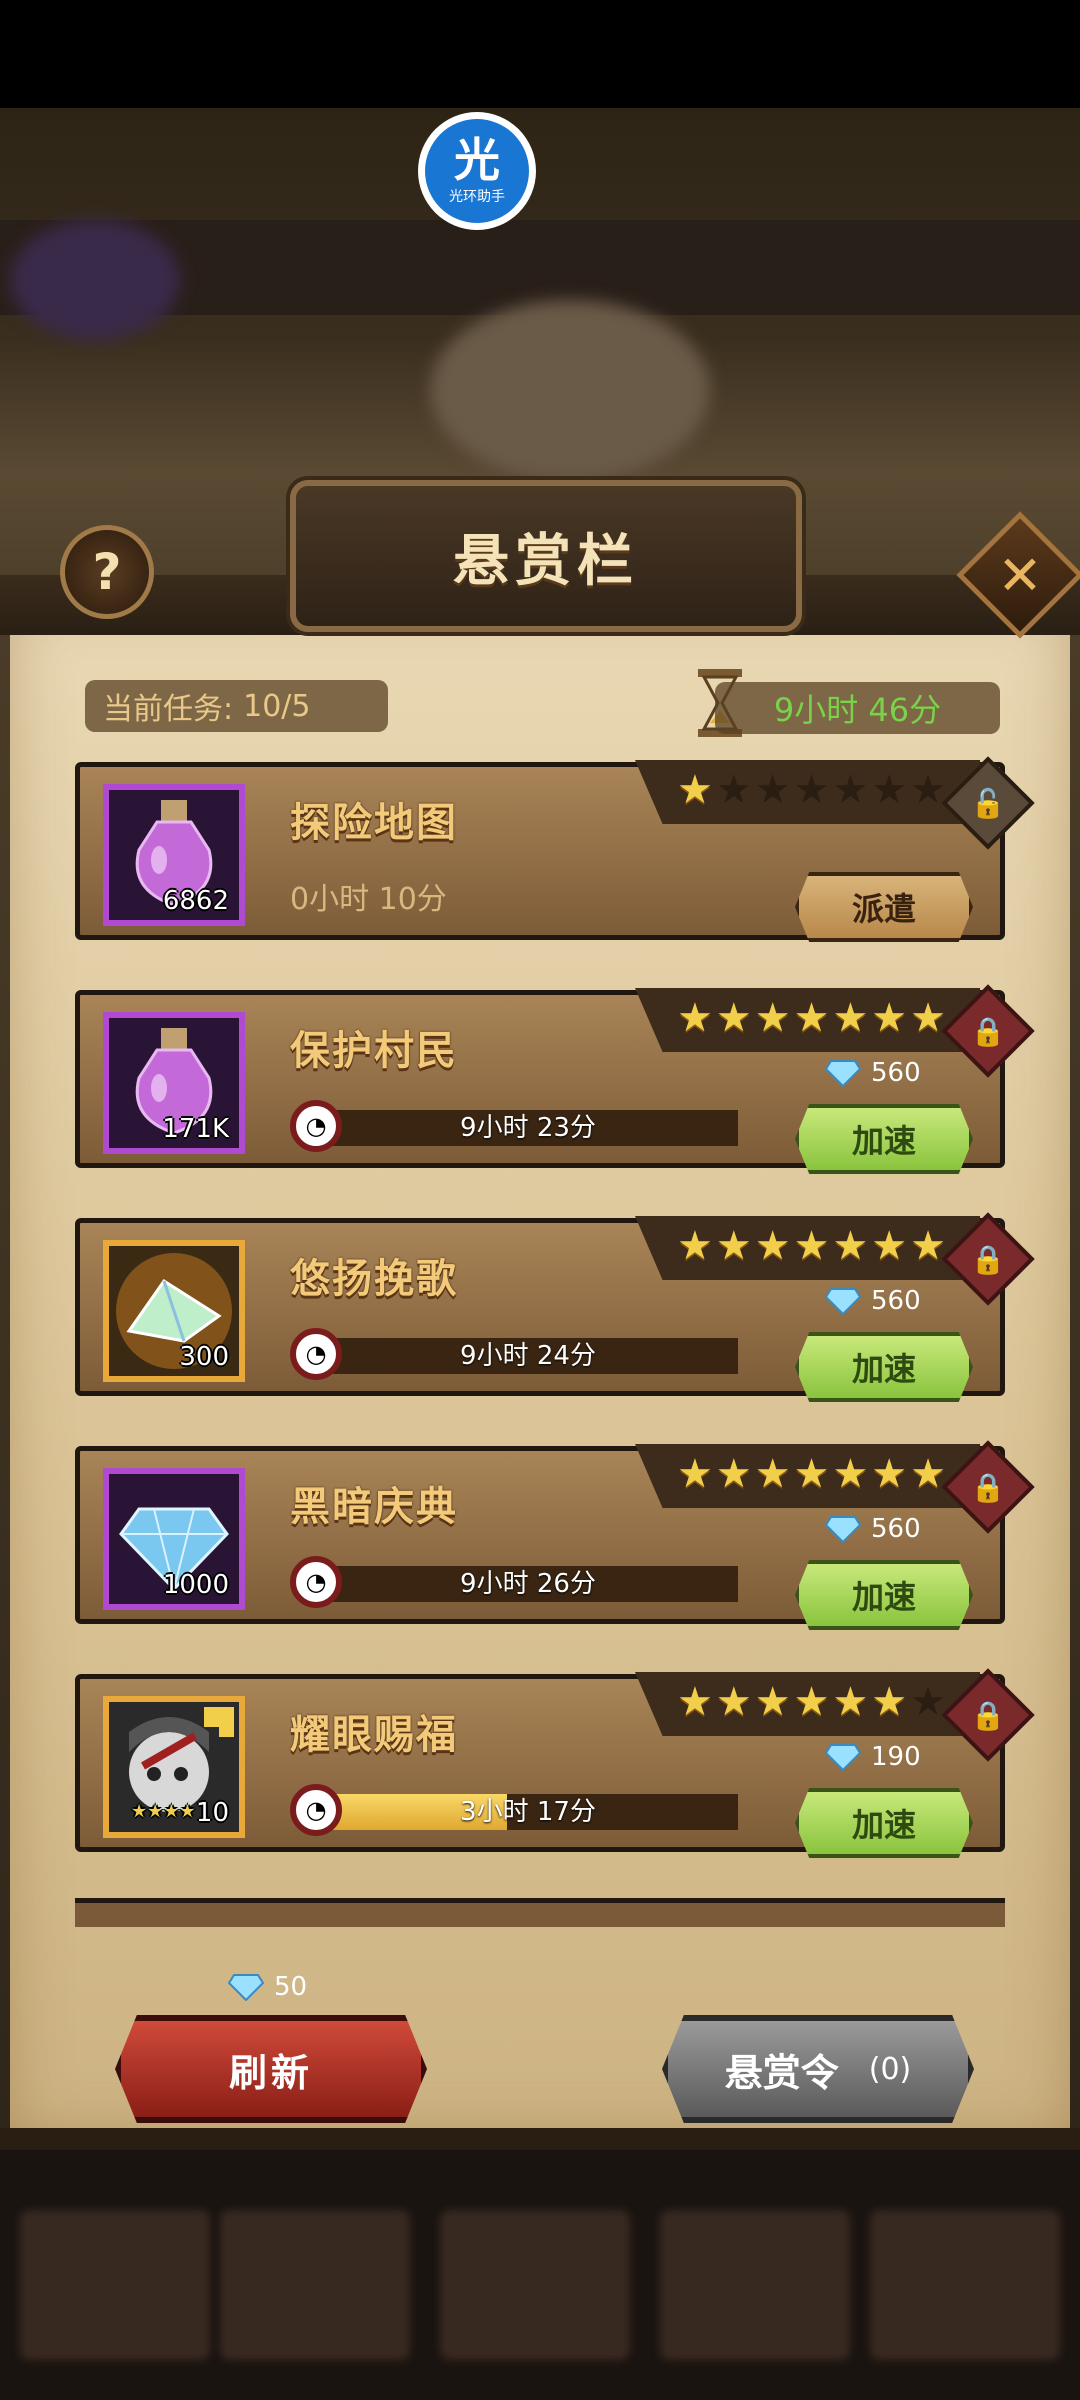 The image size is (1080, 2400). What do you see at coordinates (374, 1507) in the screenshot?
I see `task-name: 黑暗庆典` at bounding box center [374, 1507].